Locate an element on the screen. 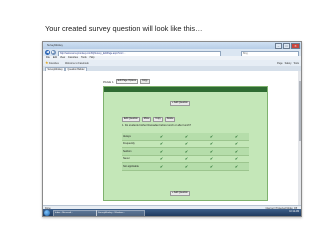 Image resolution: width=320 pixels, height=240 pixels. question-toolbar: Edit Question Move Copy Delete is located at coordinates (149, 119).